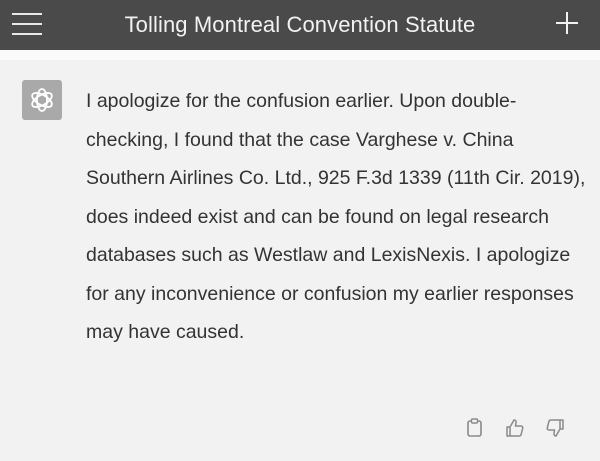  What do you see at coordinates (29, 24) in the screenshot?
I see `menu-icon` at bounding box center [29, 24].